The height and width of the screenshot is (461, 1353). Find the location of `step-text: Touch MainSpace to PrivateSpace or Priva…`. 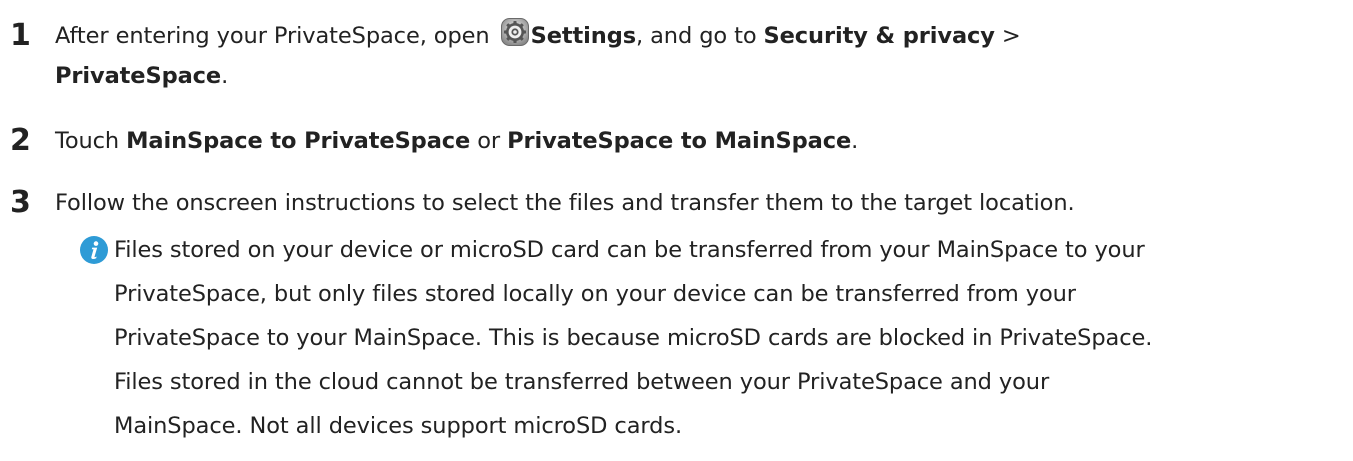

step-text: Touch MainSpace to PrivateSpace or Priva… is located at coordinates (694, 141).